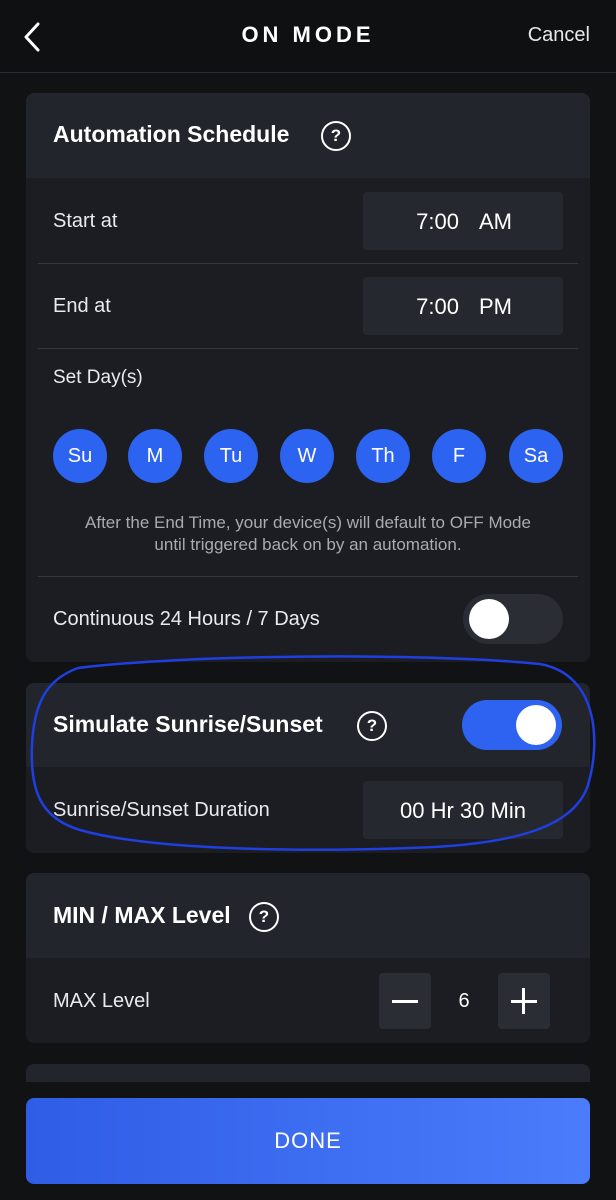 This screenshot has width=616, height=1200. I want to click on day-toggle-w: W, so click(307, 456).